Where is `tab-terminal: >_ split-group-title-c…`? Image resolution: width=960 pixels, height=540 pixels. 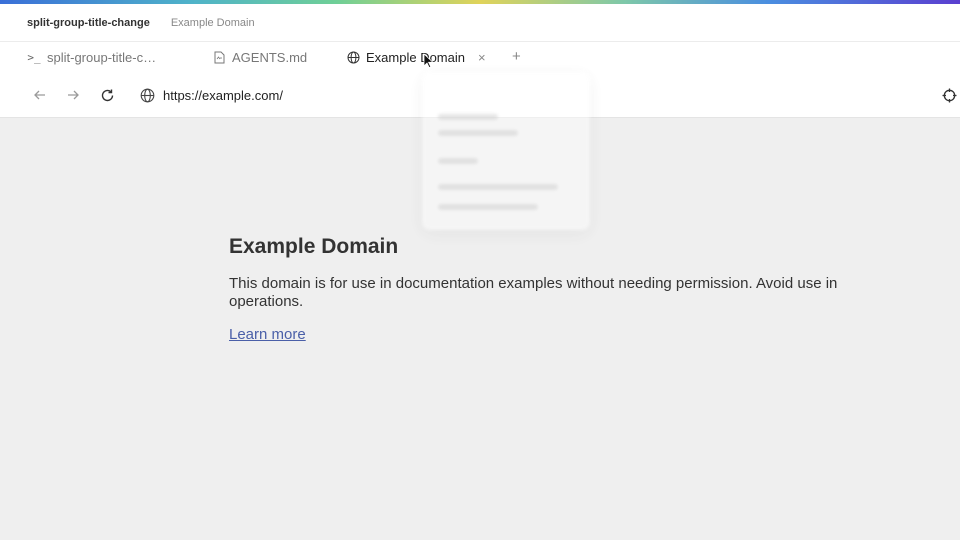
tab-terminal: >_ split-group-title-c… is located at coordinates (91, 57).